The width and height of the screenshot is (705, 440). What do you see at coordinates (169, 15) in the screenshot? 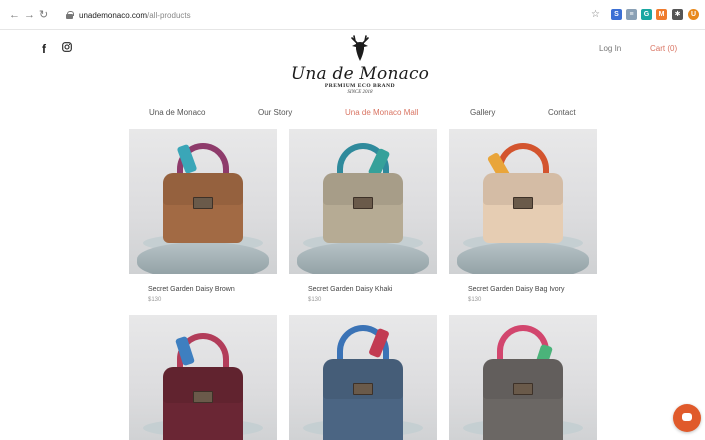
I see `url-path: /all-products` at bounding box center [169, 15].